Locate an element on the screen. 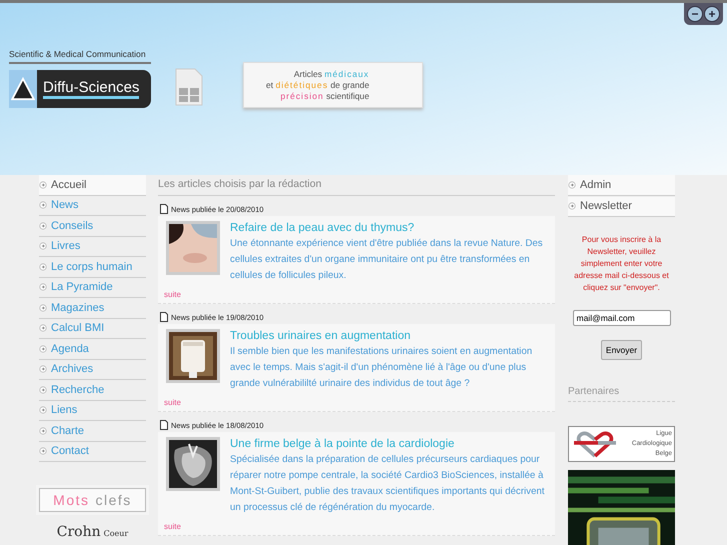 This screenshot has height=545, width=727. triangle-logo-icon is located at coordinates (23, 89).